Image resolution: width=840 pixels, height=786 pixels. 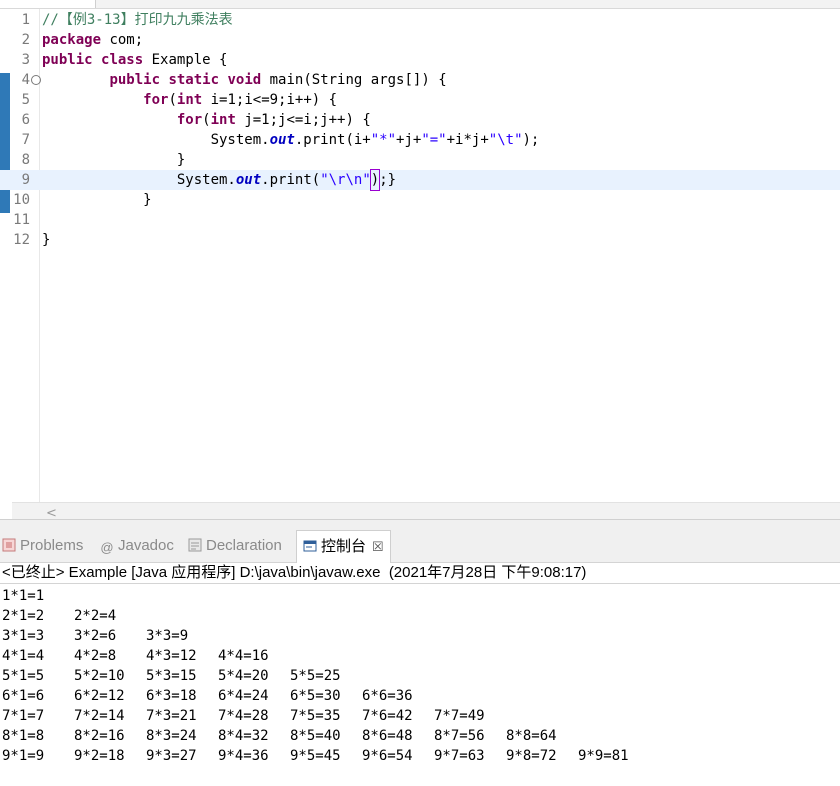 What do you see at coordinates (25, 160) in the screenshot?
I see `line-number: 8` at bounding box center [25, 160].